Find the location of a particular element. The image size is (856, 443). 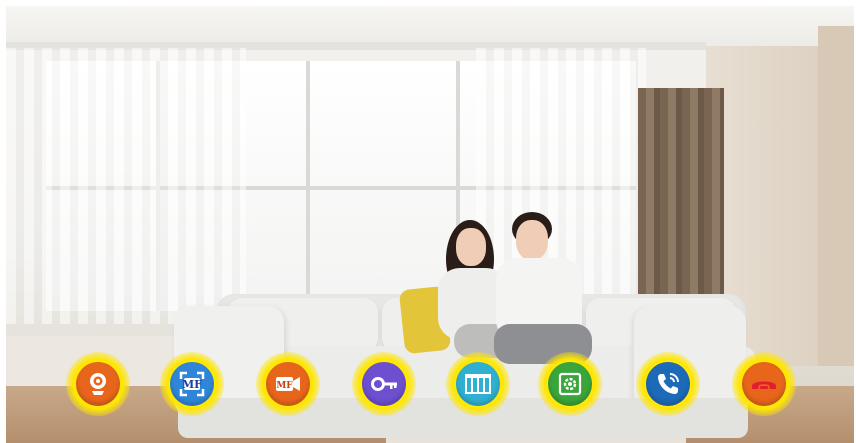

settings-button is located at coordinates (570, 384).